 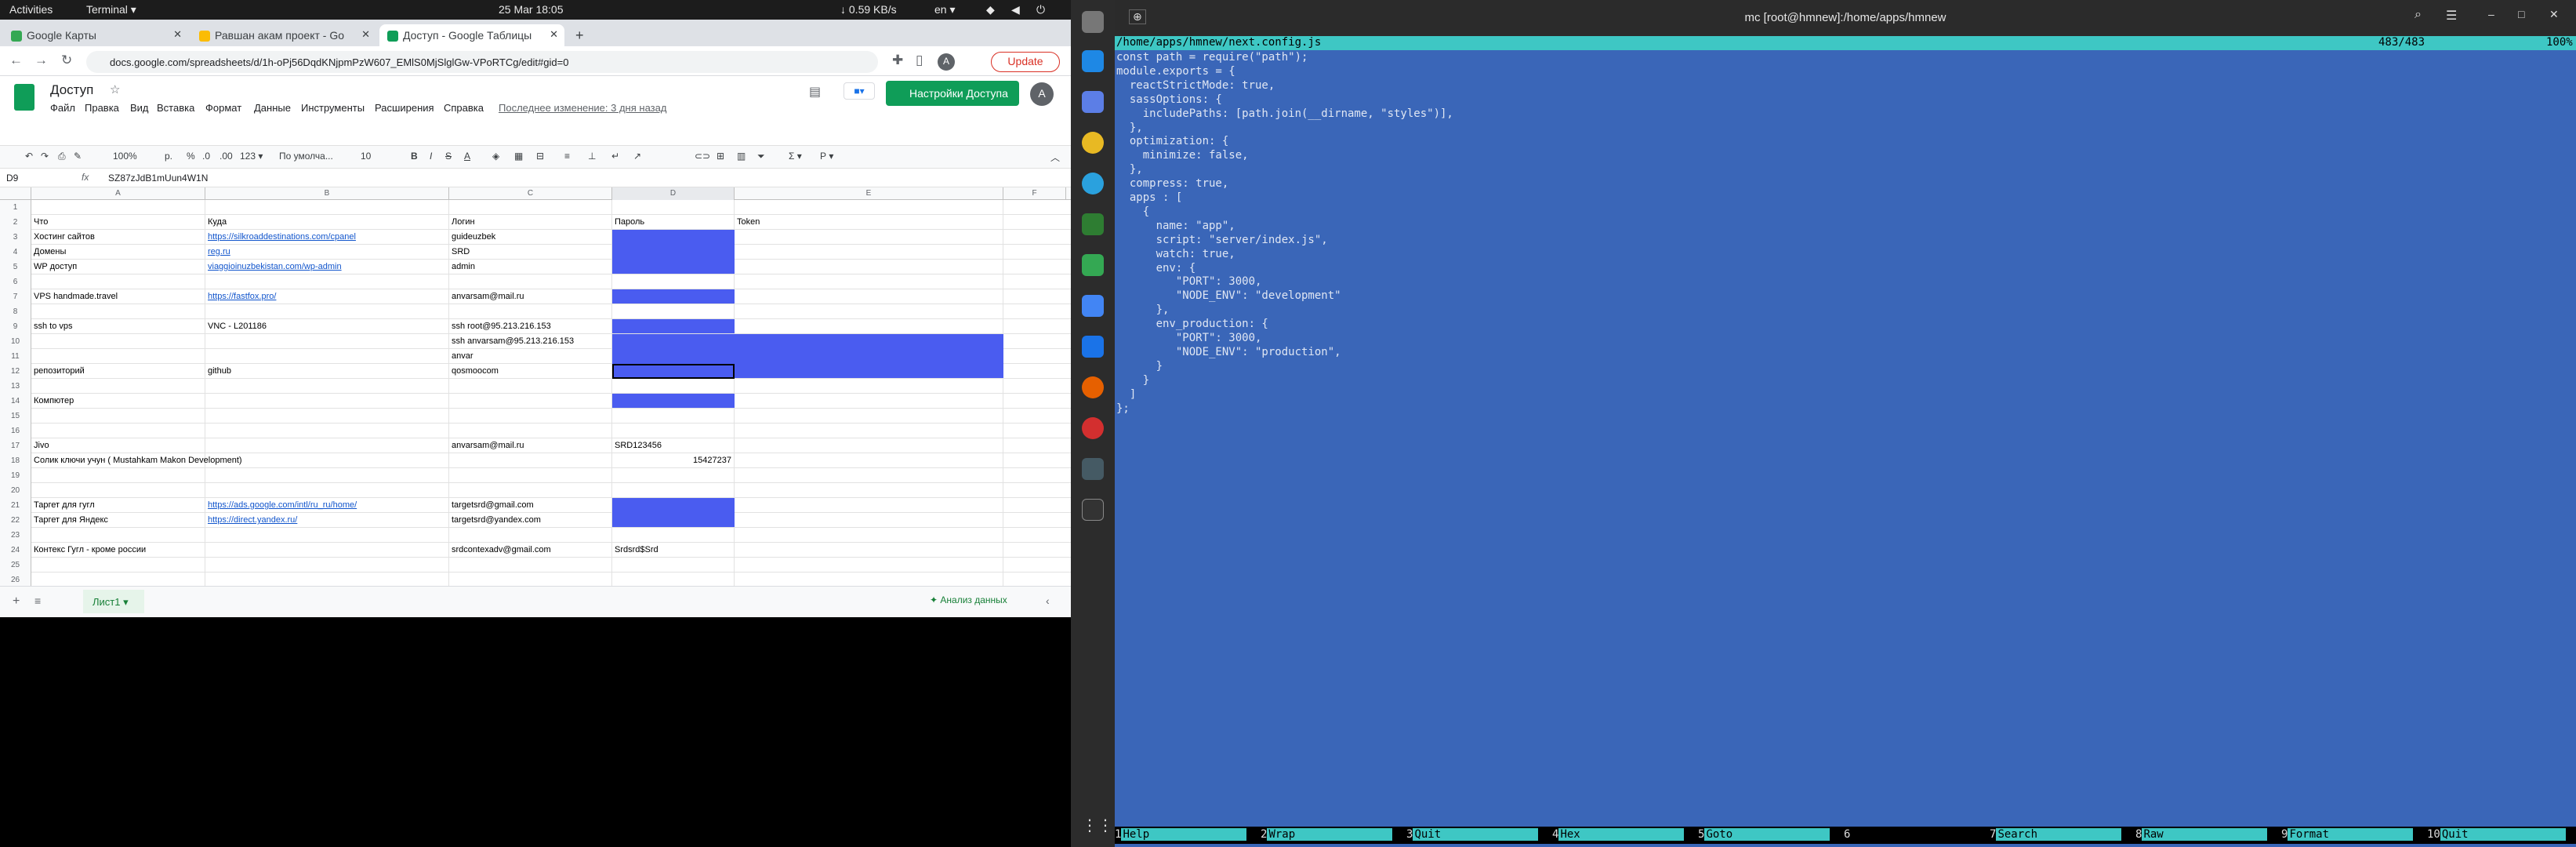 What do you see at coordinates (1040, 9) in the screenshot?
I see `power-icon: ⏻` at bounding box center [1040, 9].